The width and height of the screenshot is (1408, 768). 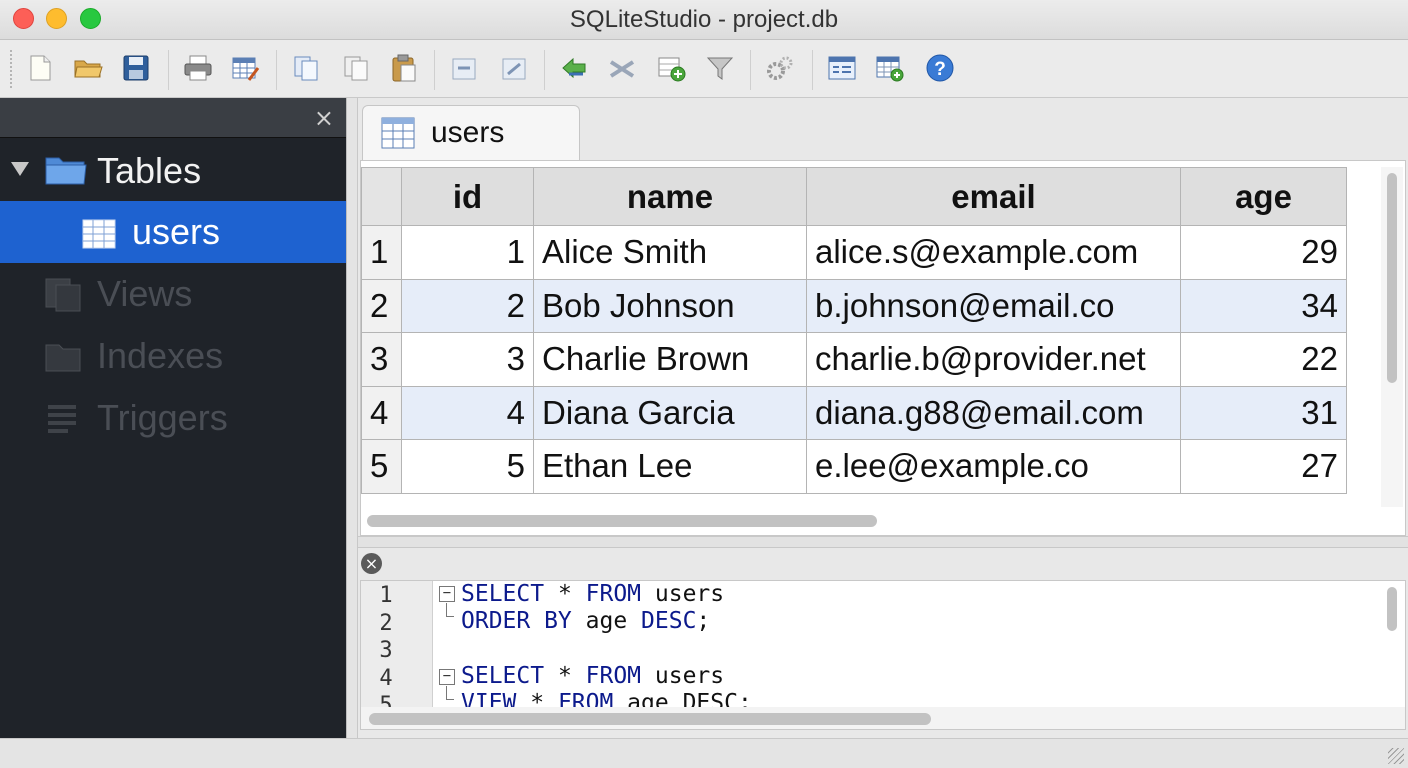 What do you see at coordinates (467, 196) in the screenshot?
I see `column-header-id: id` at bounding box center [467, 196].